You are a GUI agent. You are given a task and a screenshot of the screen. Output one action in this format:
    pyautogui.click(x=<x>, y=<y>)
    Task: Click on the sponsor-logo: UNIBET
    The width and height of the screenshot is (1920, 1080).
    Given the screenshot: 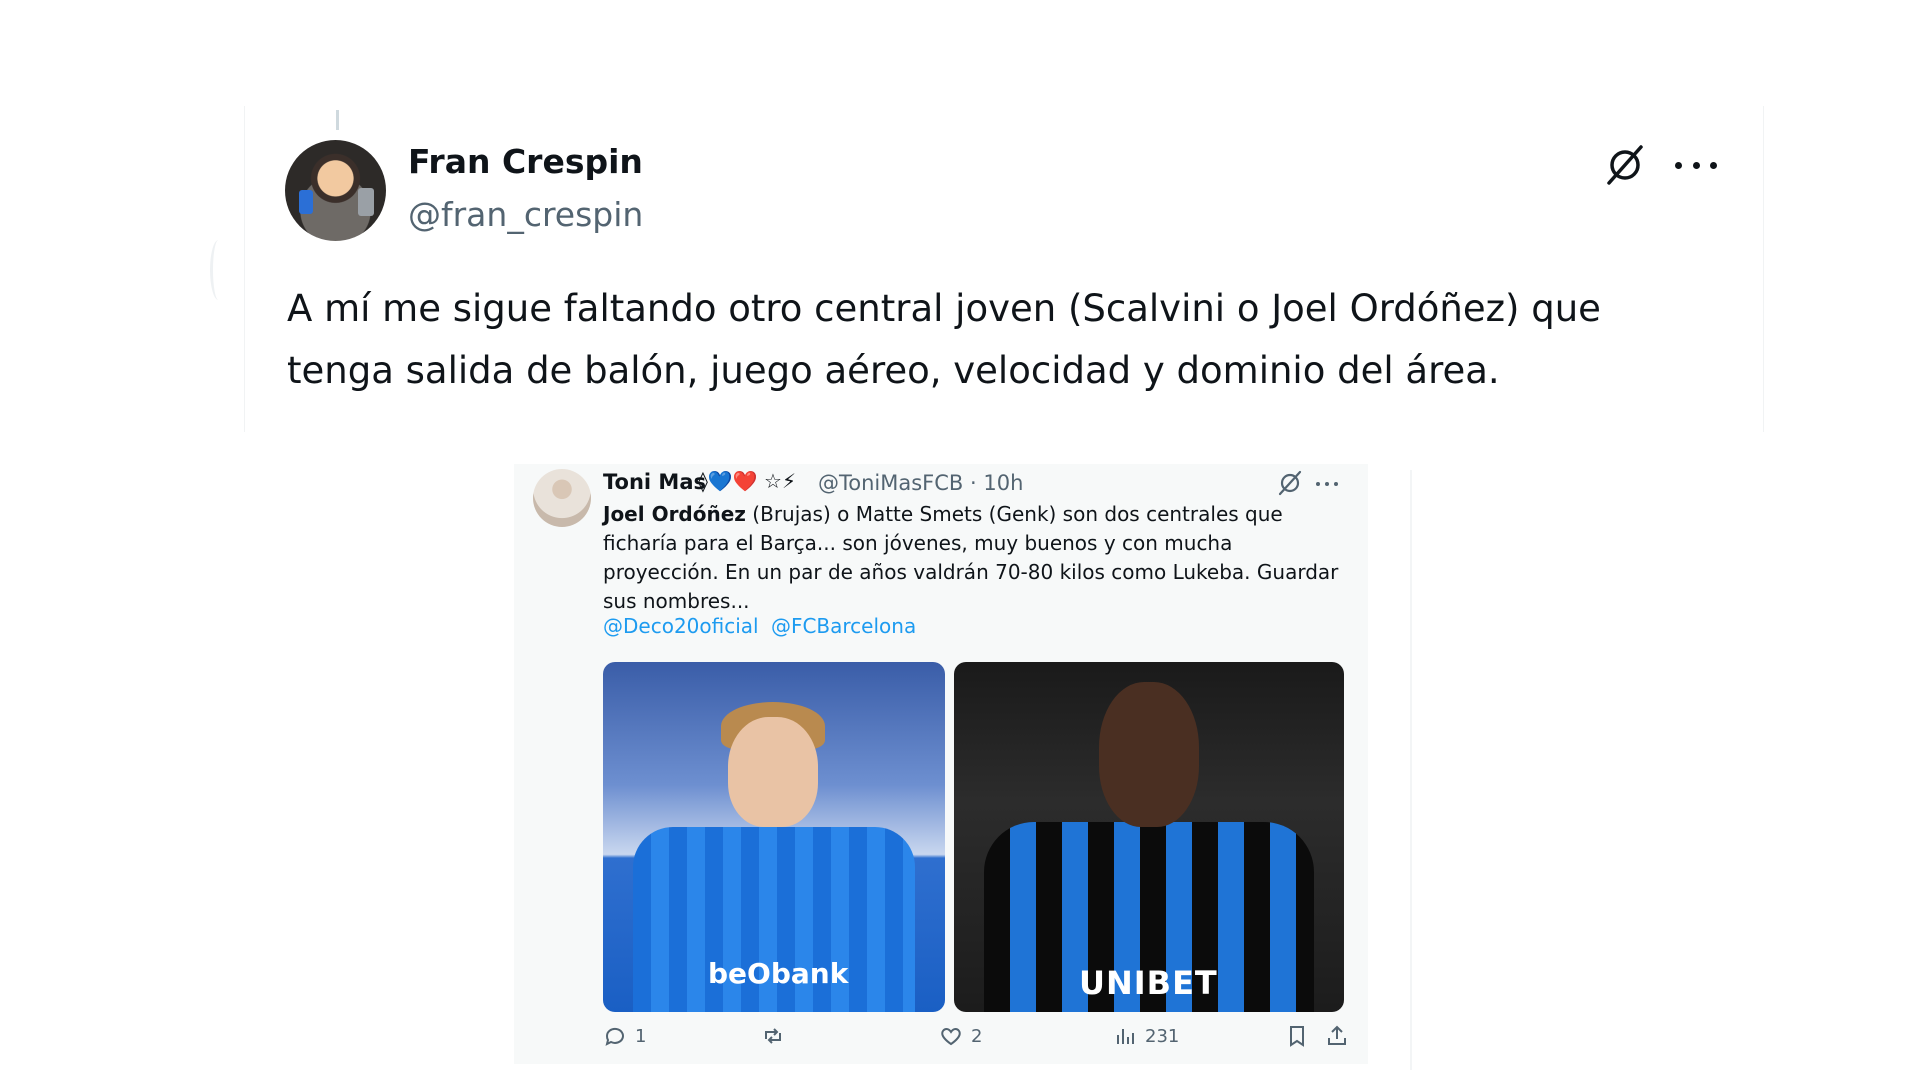 What is the action you would take?
    pyautogui.click(x=1148, y=983)
    